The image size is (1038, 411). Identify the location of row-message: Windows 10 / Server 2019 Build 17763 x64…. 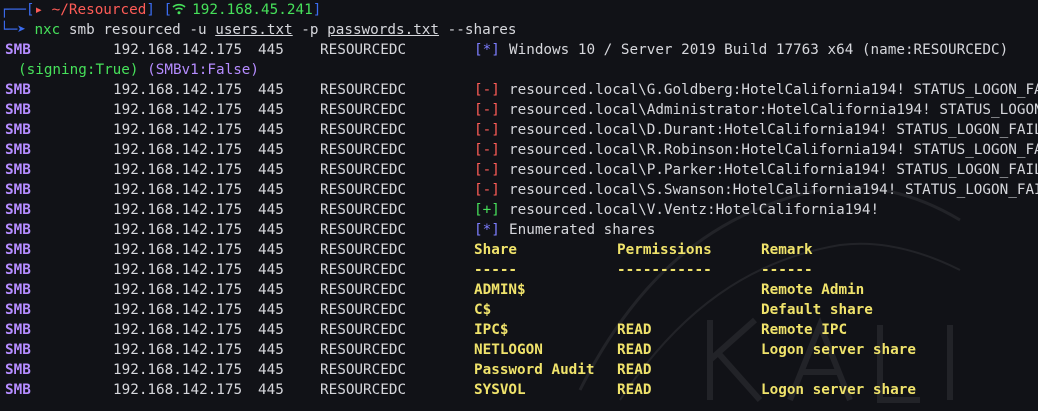
(759, 50).